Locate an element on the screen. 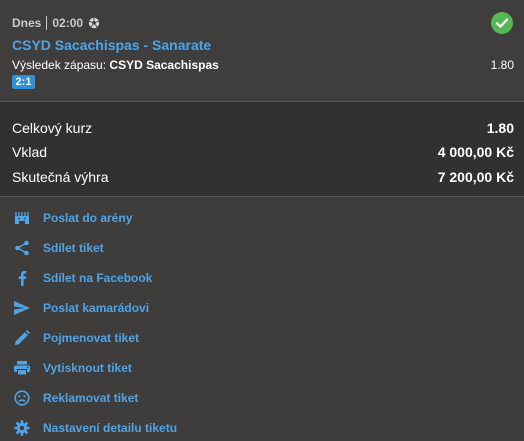  total-odds-label: Celkový kurz is located at coordinates (52, 128).